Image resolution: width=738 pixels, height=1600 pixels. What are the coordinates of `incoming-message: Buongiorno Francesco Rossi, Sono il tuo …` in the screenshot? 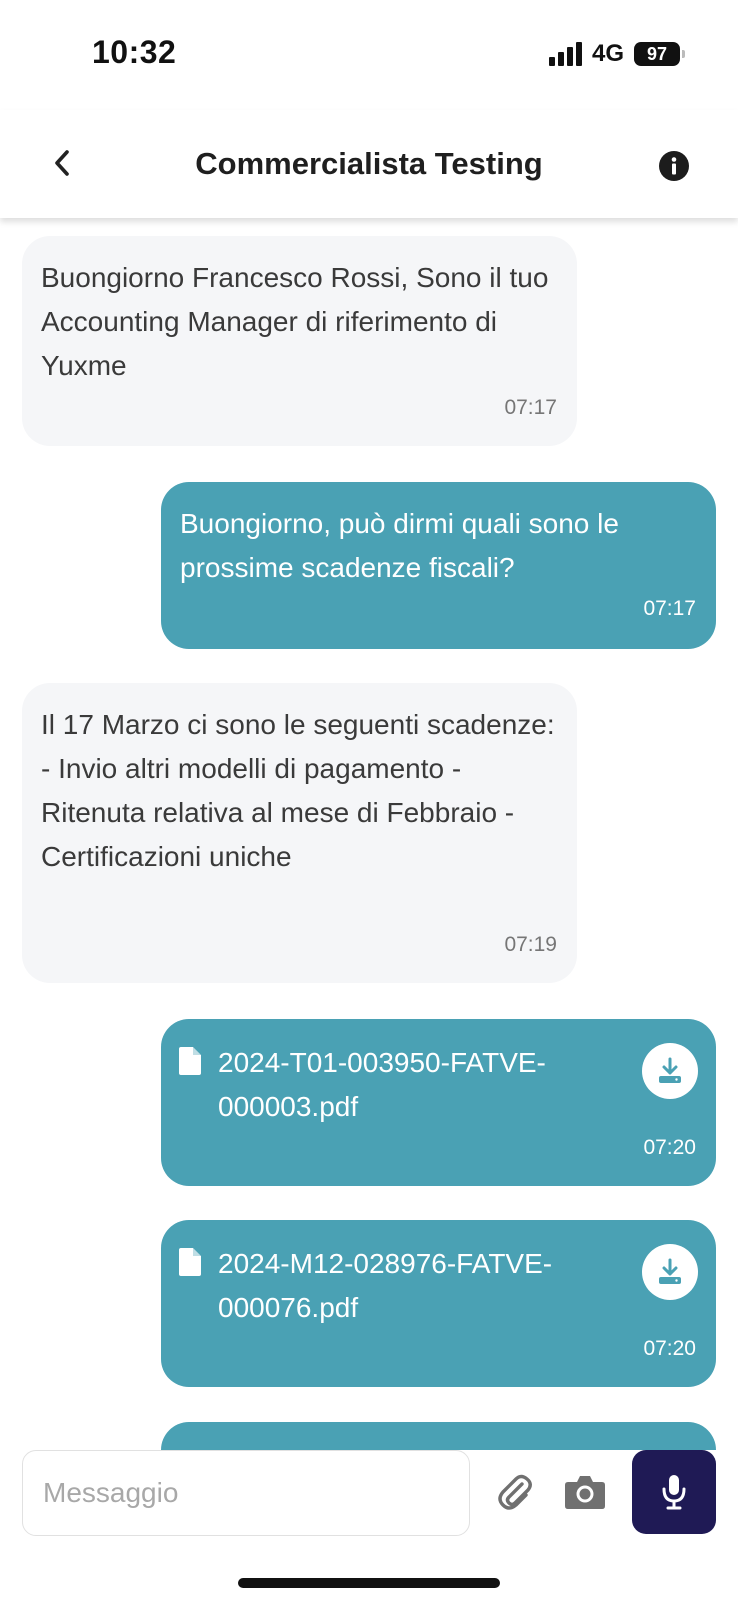 It's located at (299, 341).